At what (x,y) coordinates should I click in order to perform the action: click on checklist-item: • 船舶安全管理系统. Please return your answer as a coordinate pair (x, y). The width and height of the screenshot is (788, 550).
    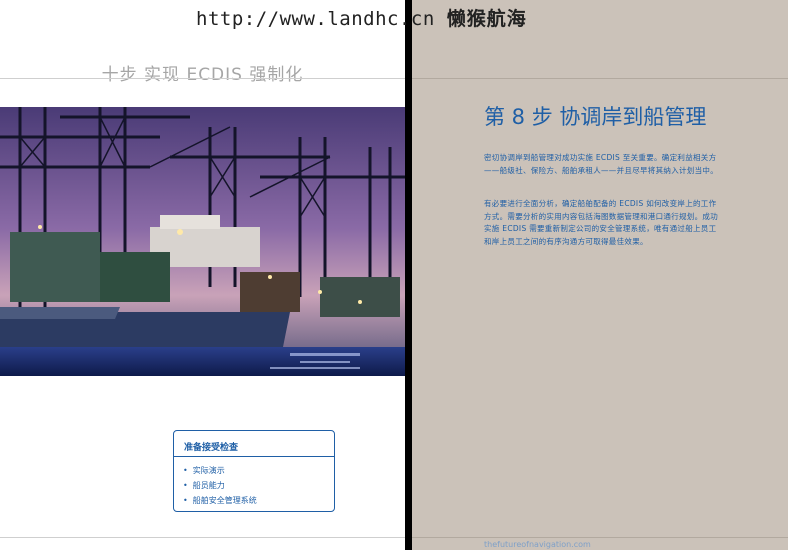
    Looking at the image, I should click on (258, 500).